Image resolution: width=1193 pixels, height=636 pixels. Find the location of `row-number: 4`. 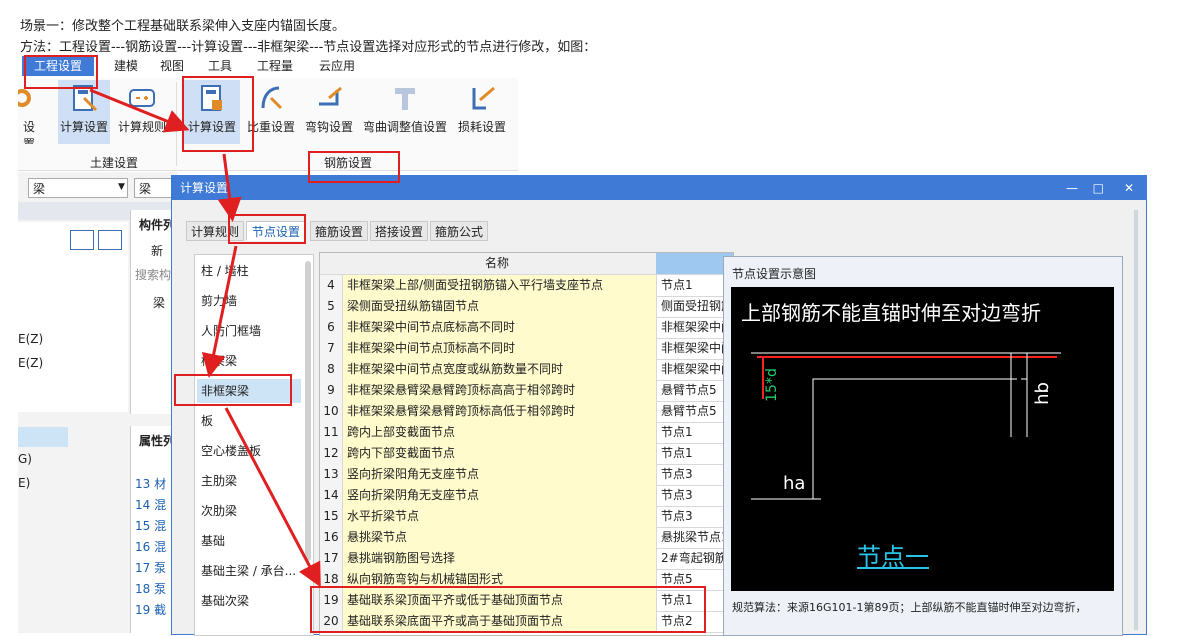

row-number: 4 is located at coordinates (331, 285).